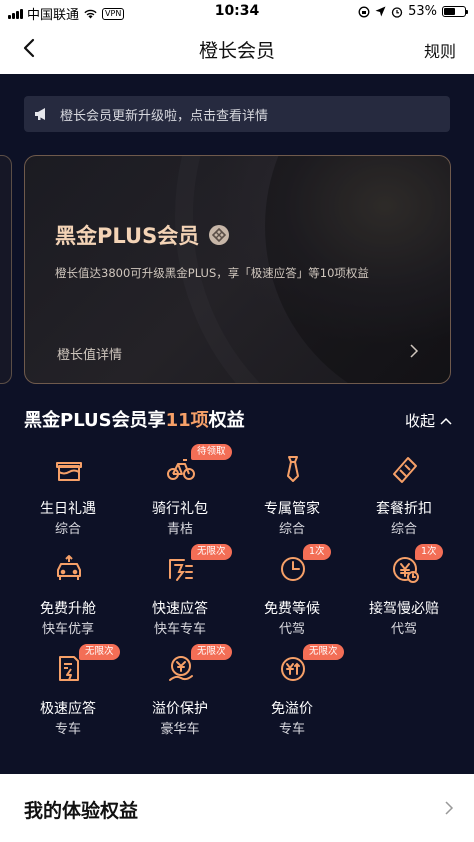 This screenshot has height=842, width=474. What do you see at coordinates (380, 11) in the screenshot?
I see `location-icon` at bounding box center [380, 11].